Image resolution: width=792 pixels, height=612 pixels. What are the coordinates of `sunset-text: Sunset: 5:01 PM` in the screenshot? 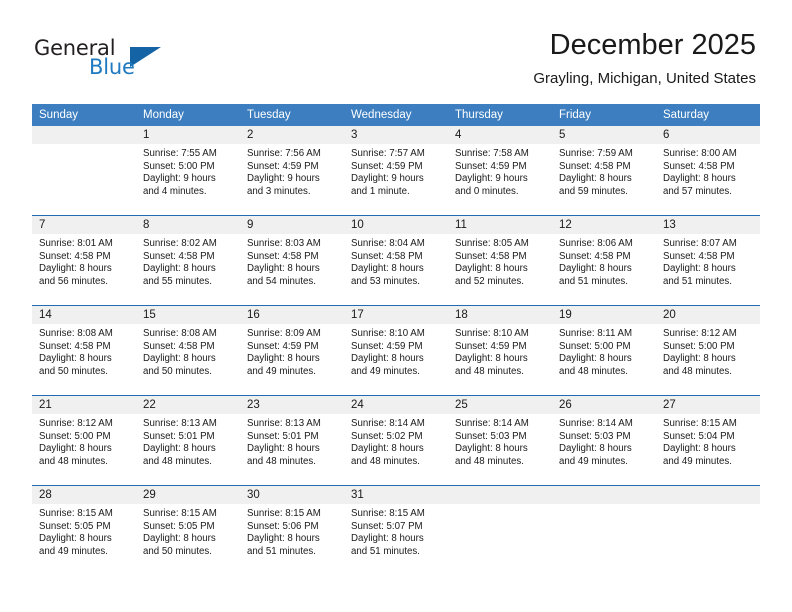 It's located at (283, 436).